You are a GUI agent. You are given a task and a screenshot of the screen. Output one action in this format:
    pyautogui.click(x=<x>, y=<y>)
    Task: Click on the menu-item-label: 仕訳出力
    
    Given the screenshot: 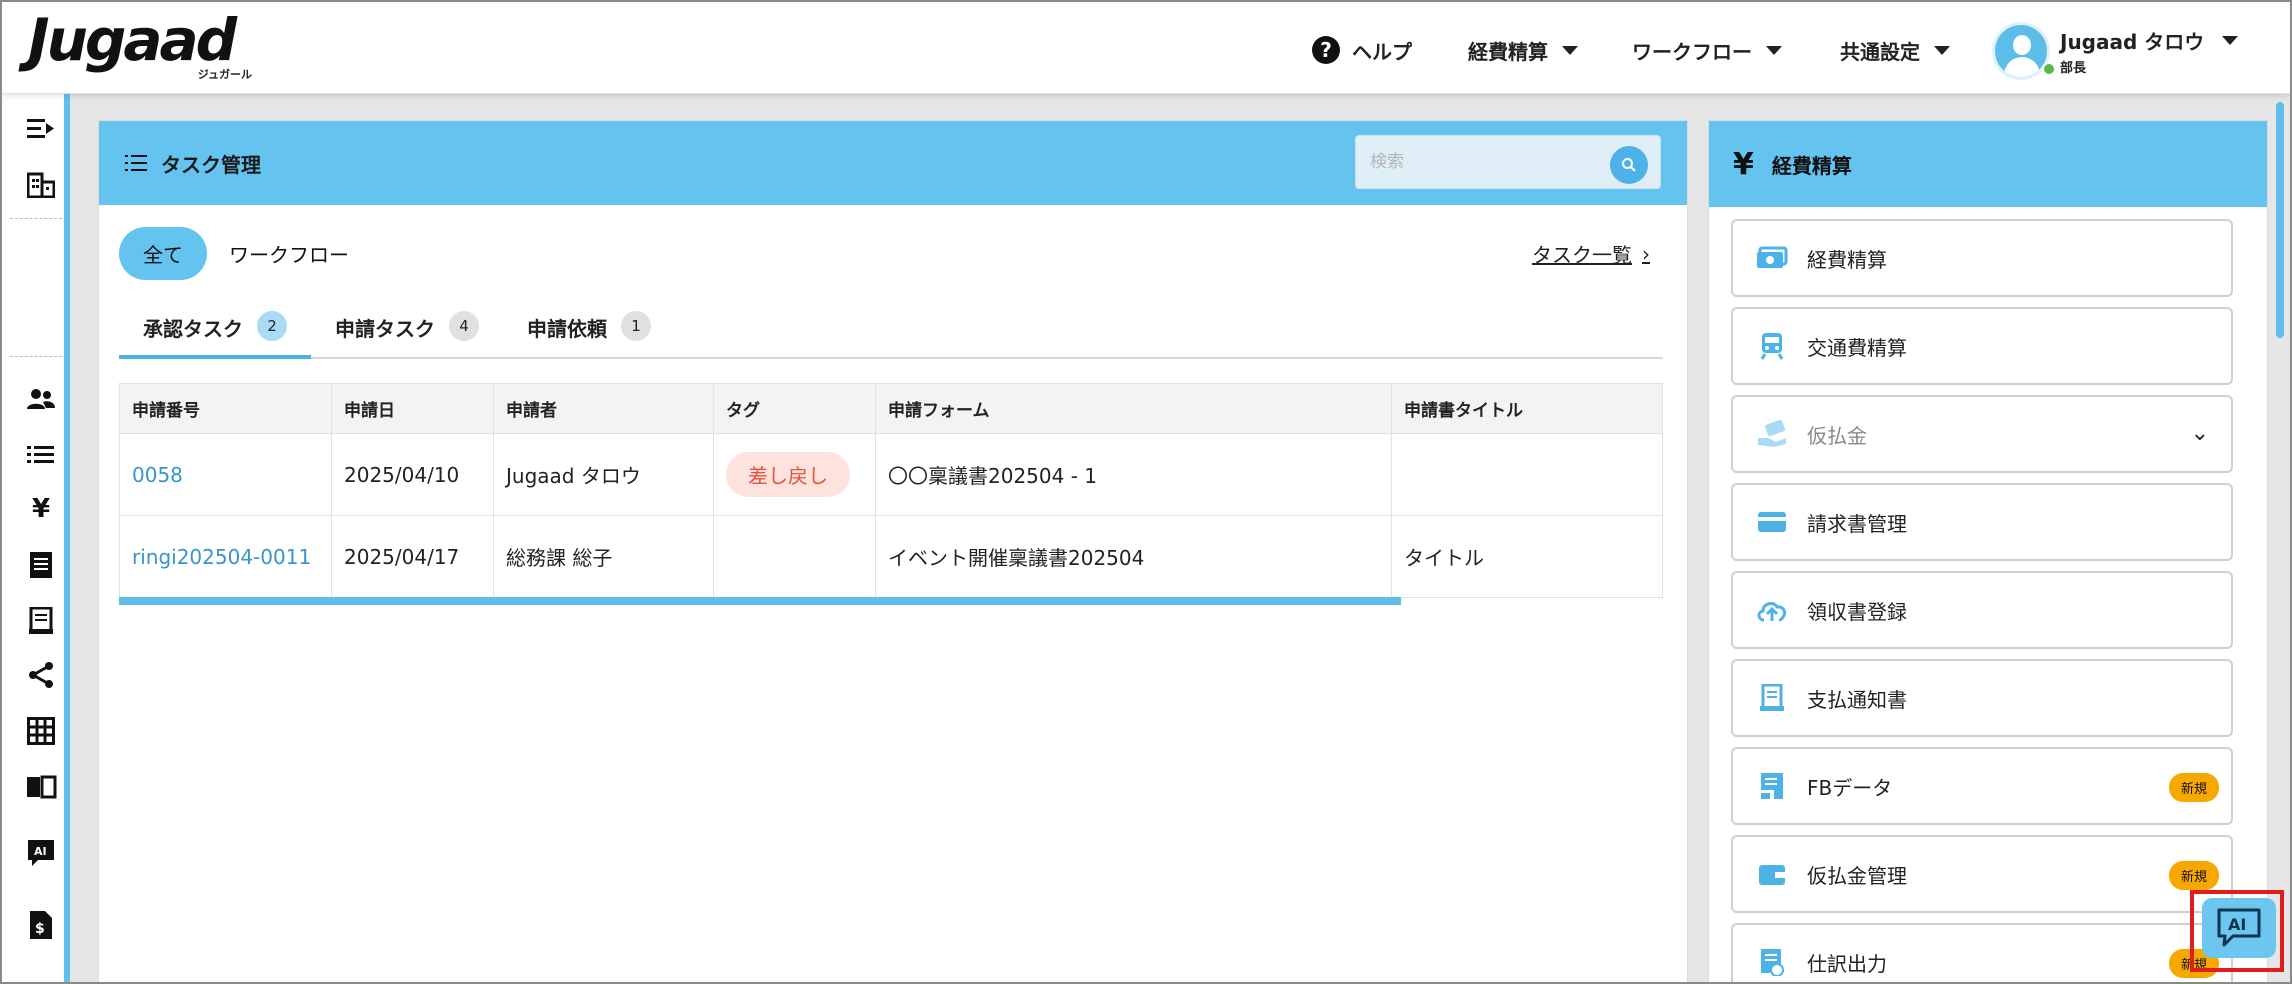 What is the action you would take?
    pyautogui.click(x=1847, y=963)
    